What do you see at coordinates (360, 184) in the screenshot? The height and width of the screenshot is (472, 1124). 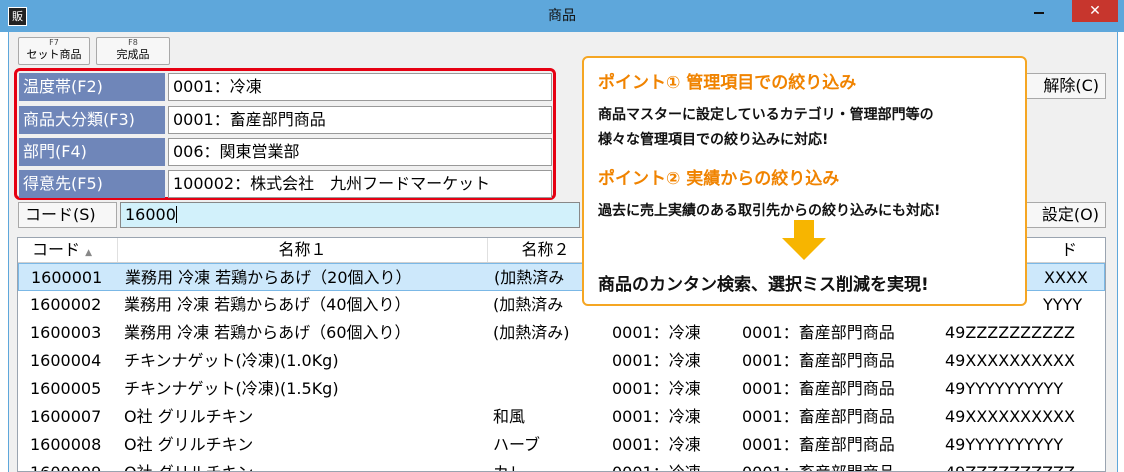 I see `customer-field: 100002：株式会社 九州フードマーケット` at bounding box center [360, 184].